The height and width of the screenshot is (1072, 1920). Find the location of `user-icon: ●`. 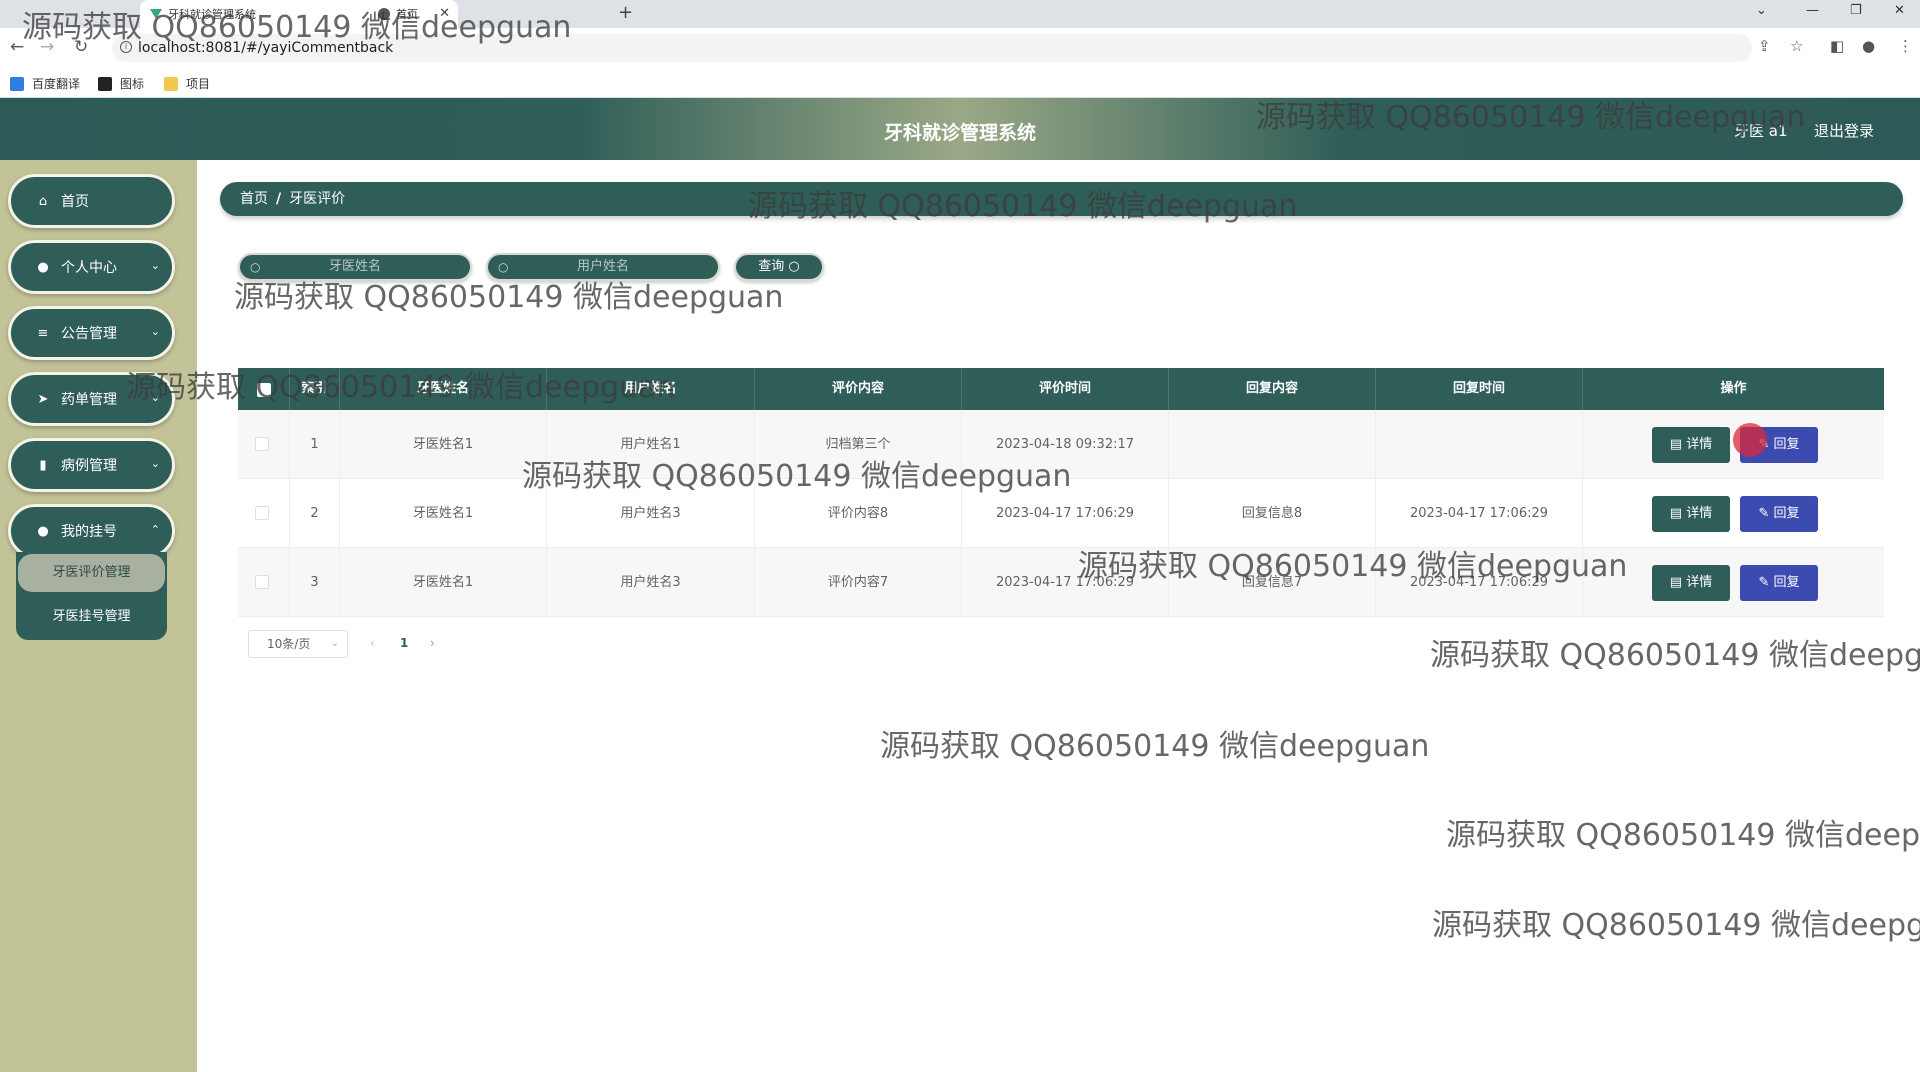

user-icon: ● is located at coordinates (43, 267).